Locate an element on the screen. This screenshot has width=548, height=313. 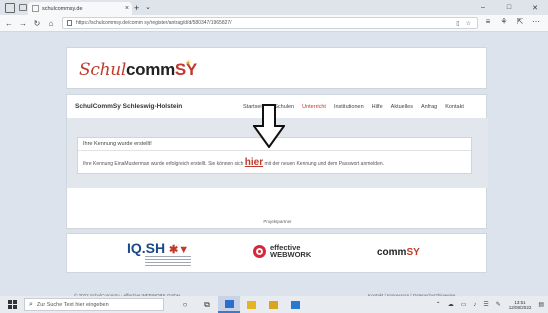
site-title: SchulCommSy Schleswig-Holstein is located at coordinates (128, 106).